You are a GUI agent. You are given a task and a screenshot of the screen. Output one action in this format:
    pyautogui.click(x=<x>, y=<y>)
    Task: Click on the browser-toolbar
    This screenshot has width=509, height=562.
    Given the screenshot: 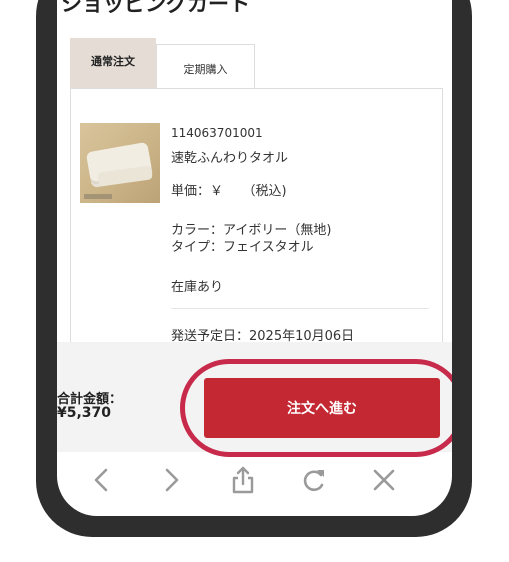 What is the action you would take?
    pyautogui.click(x=254, y=480)
    